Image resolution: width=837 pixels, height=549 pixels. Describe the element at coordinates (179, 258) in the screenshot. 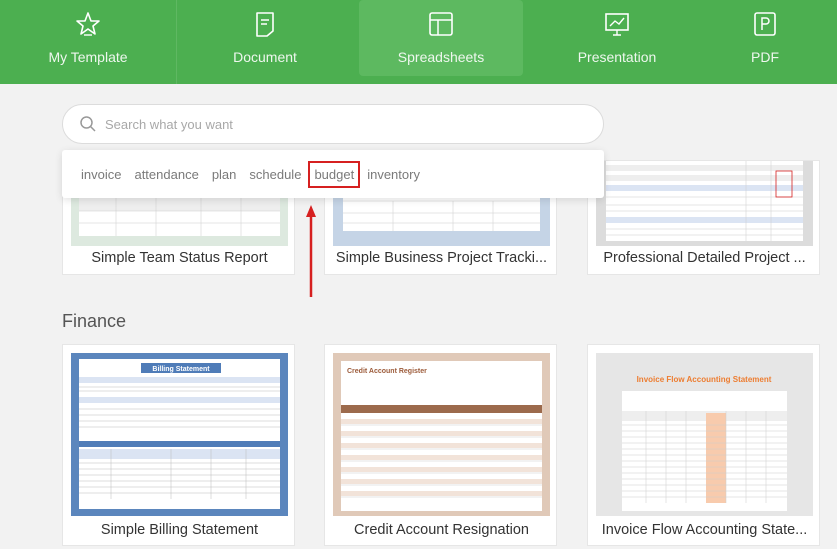

I see `card-title: Simple Team Status Report` at that location.